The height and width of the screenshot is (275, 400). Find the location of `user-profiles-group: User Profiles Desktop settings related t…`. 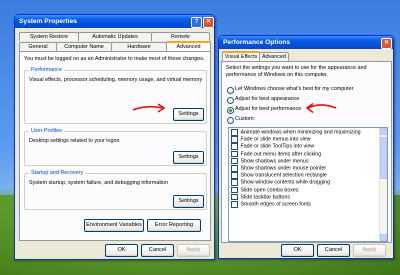

user-profiles-group: User Profiles Desktop settings related t… is located at coordinates (115, 147).